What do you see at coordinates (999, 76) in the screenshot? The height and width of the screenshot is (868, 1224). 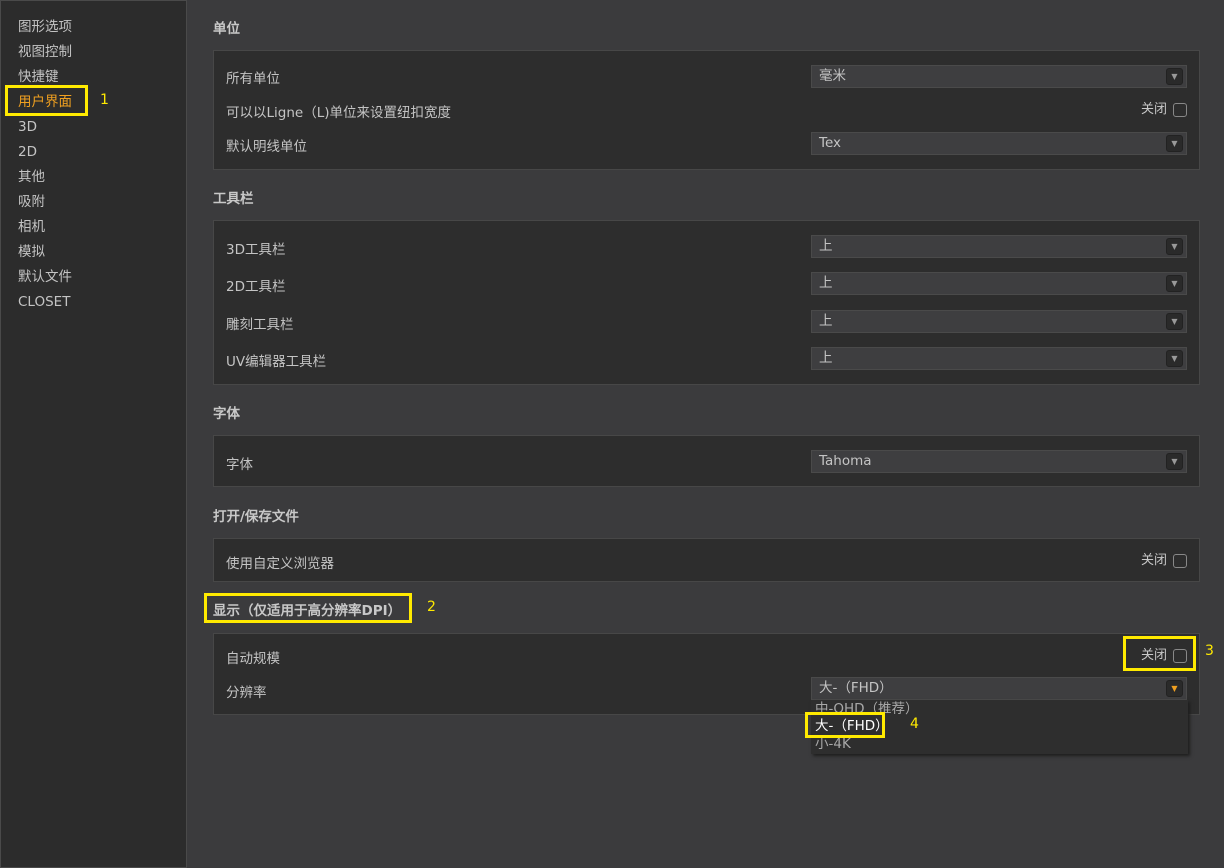 I see `all-units-dropdown: 毫米 ▼` at bounding box center [999, 76].